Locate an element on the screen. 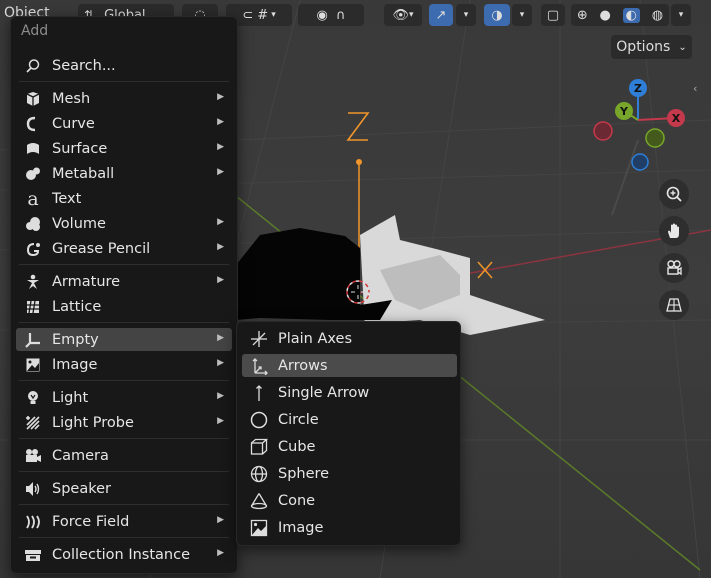  menu-item-label: Curve is located at coordinates (73, 123).